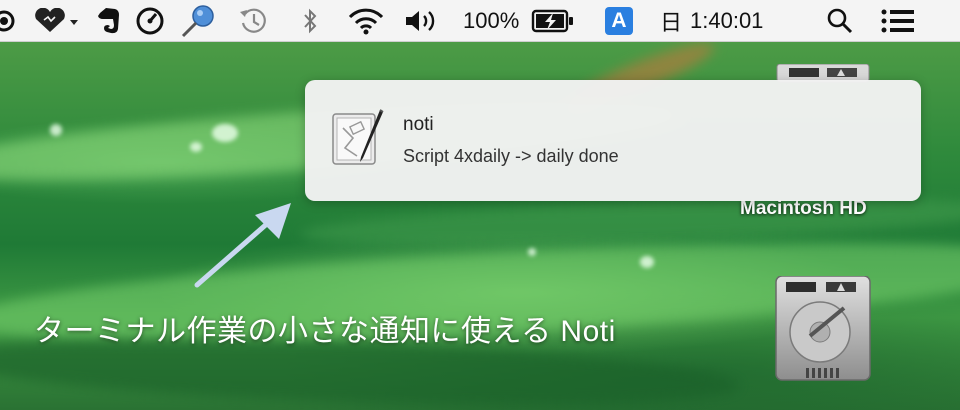 This screenshot has height=410, width=960. I want to click on battery-percent: 100%, so click(495, 21).